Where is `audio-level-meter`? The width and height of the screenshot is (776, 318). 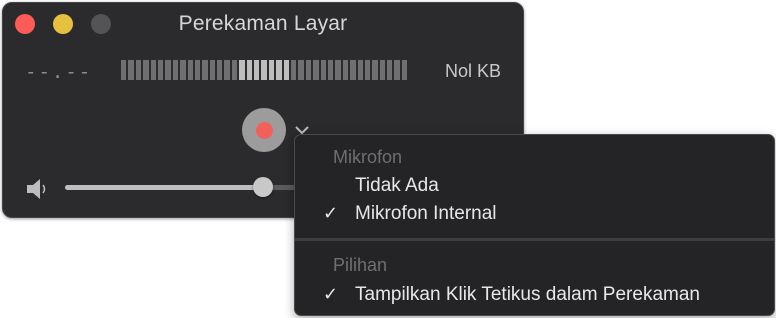
audio-level-meter is located at coordinates (264, 70).